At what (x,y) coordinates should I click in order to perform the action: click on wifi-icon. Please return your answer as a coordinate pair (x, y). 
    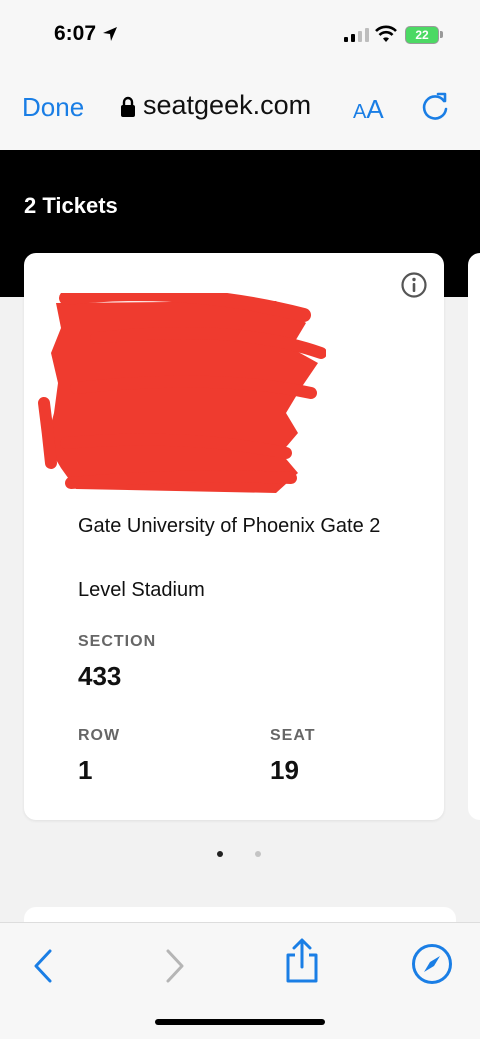
    Looking at the image, I should click on (386, 33).